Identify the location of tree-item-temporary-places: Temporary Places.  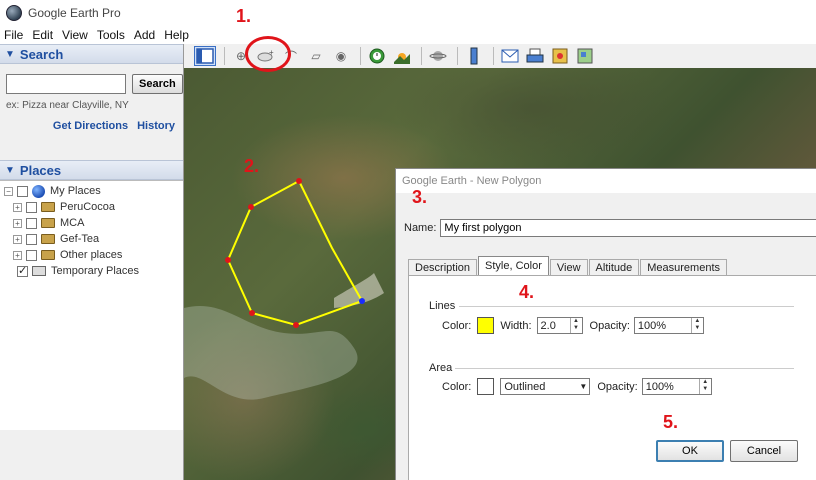
(91, 271).